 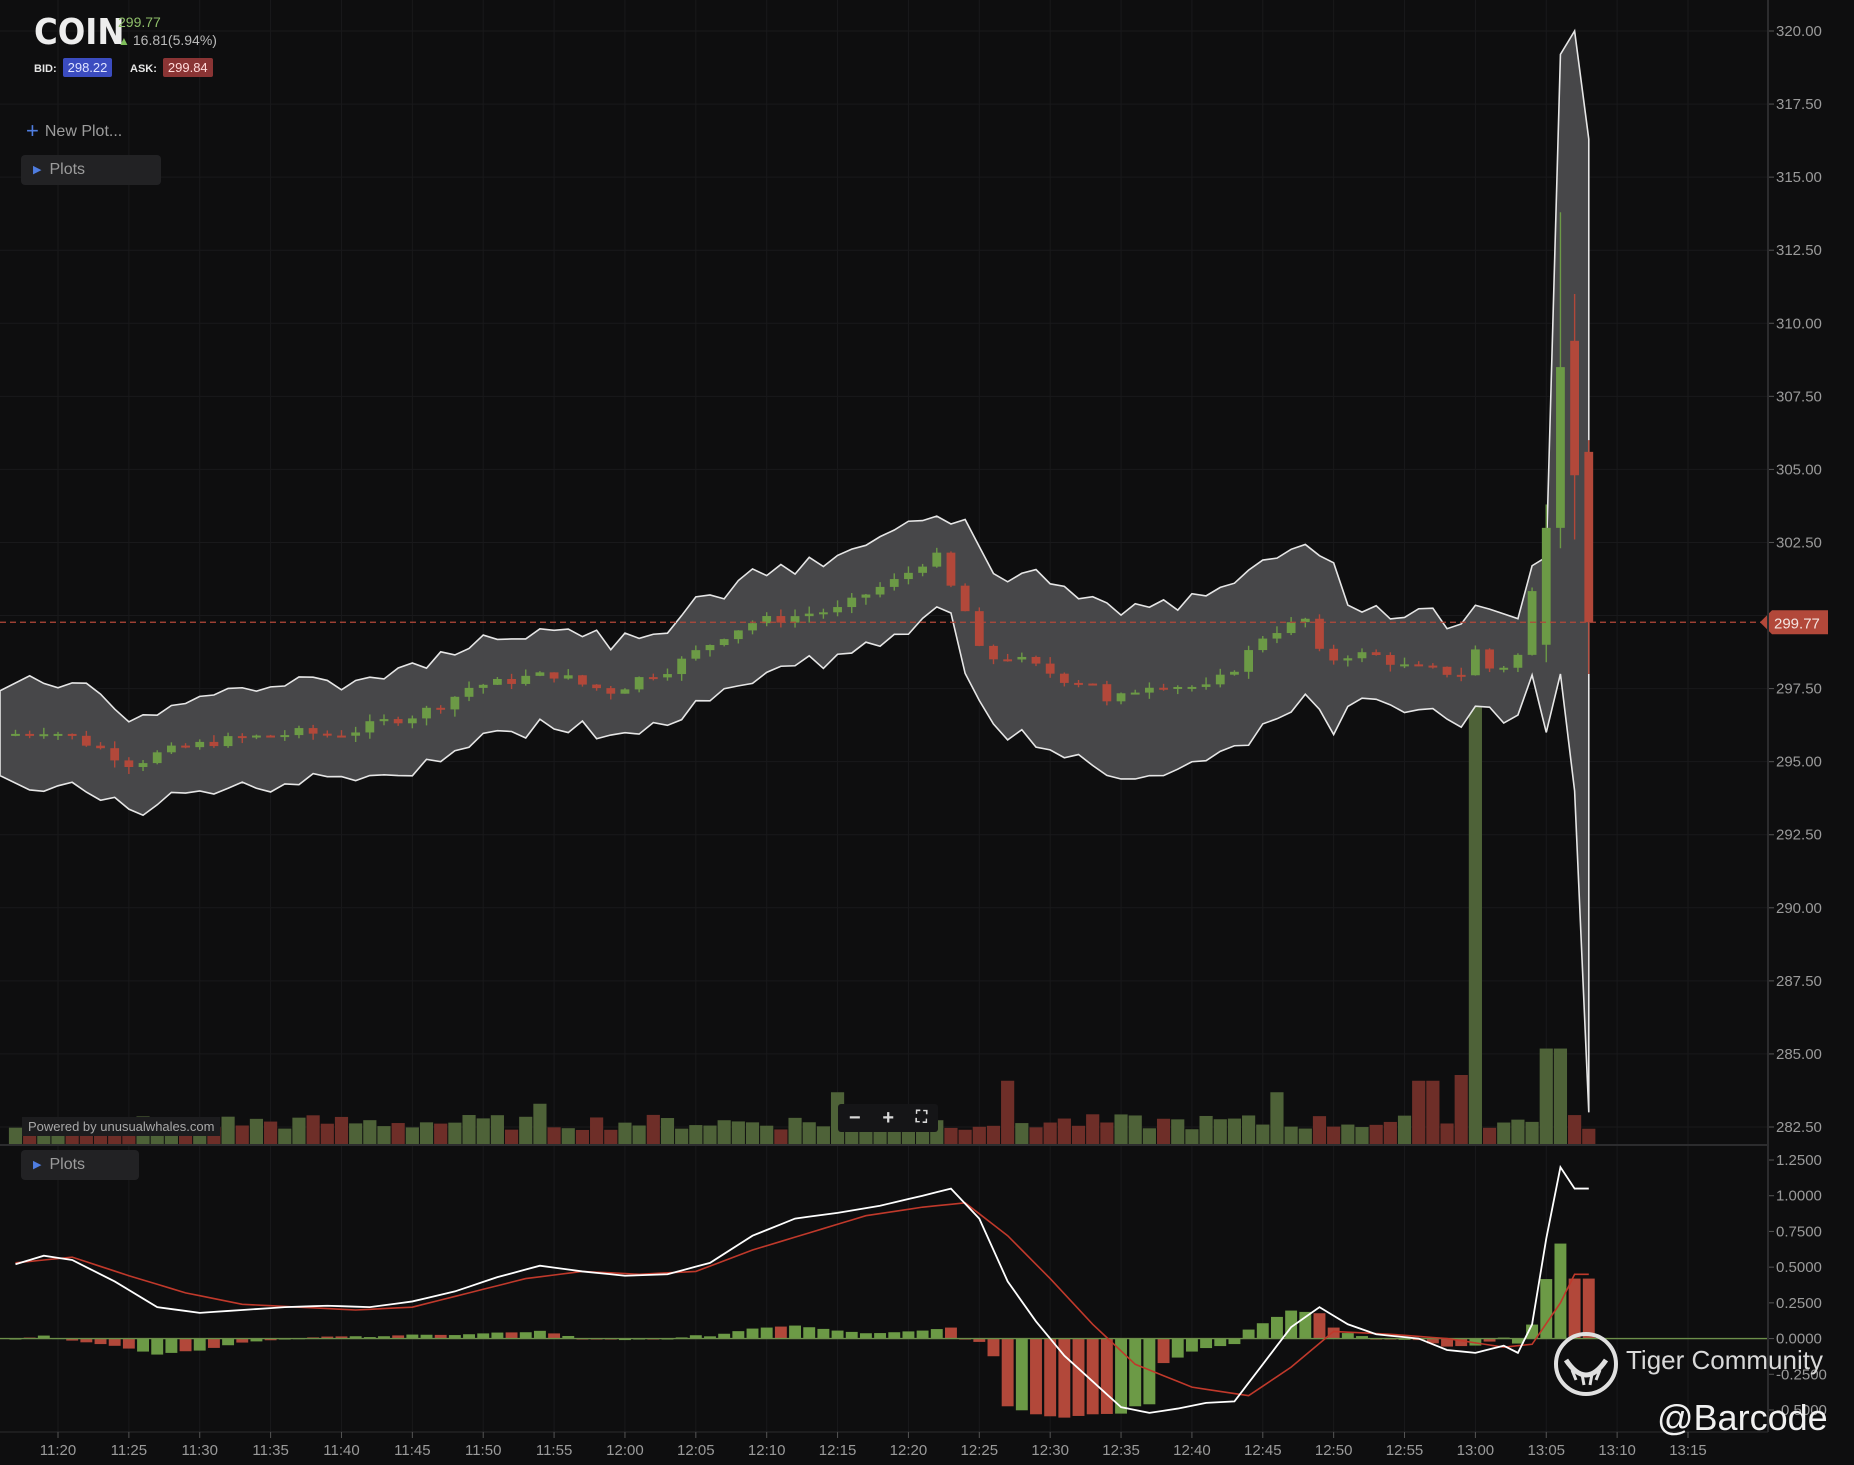 I want to click on time-tick-label: 13:05, so click(x=1546, y=1450).